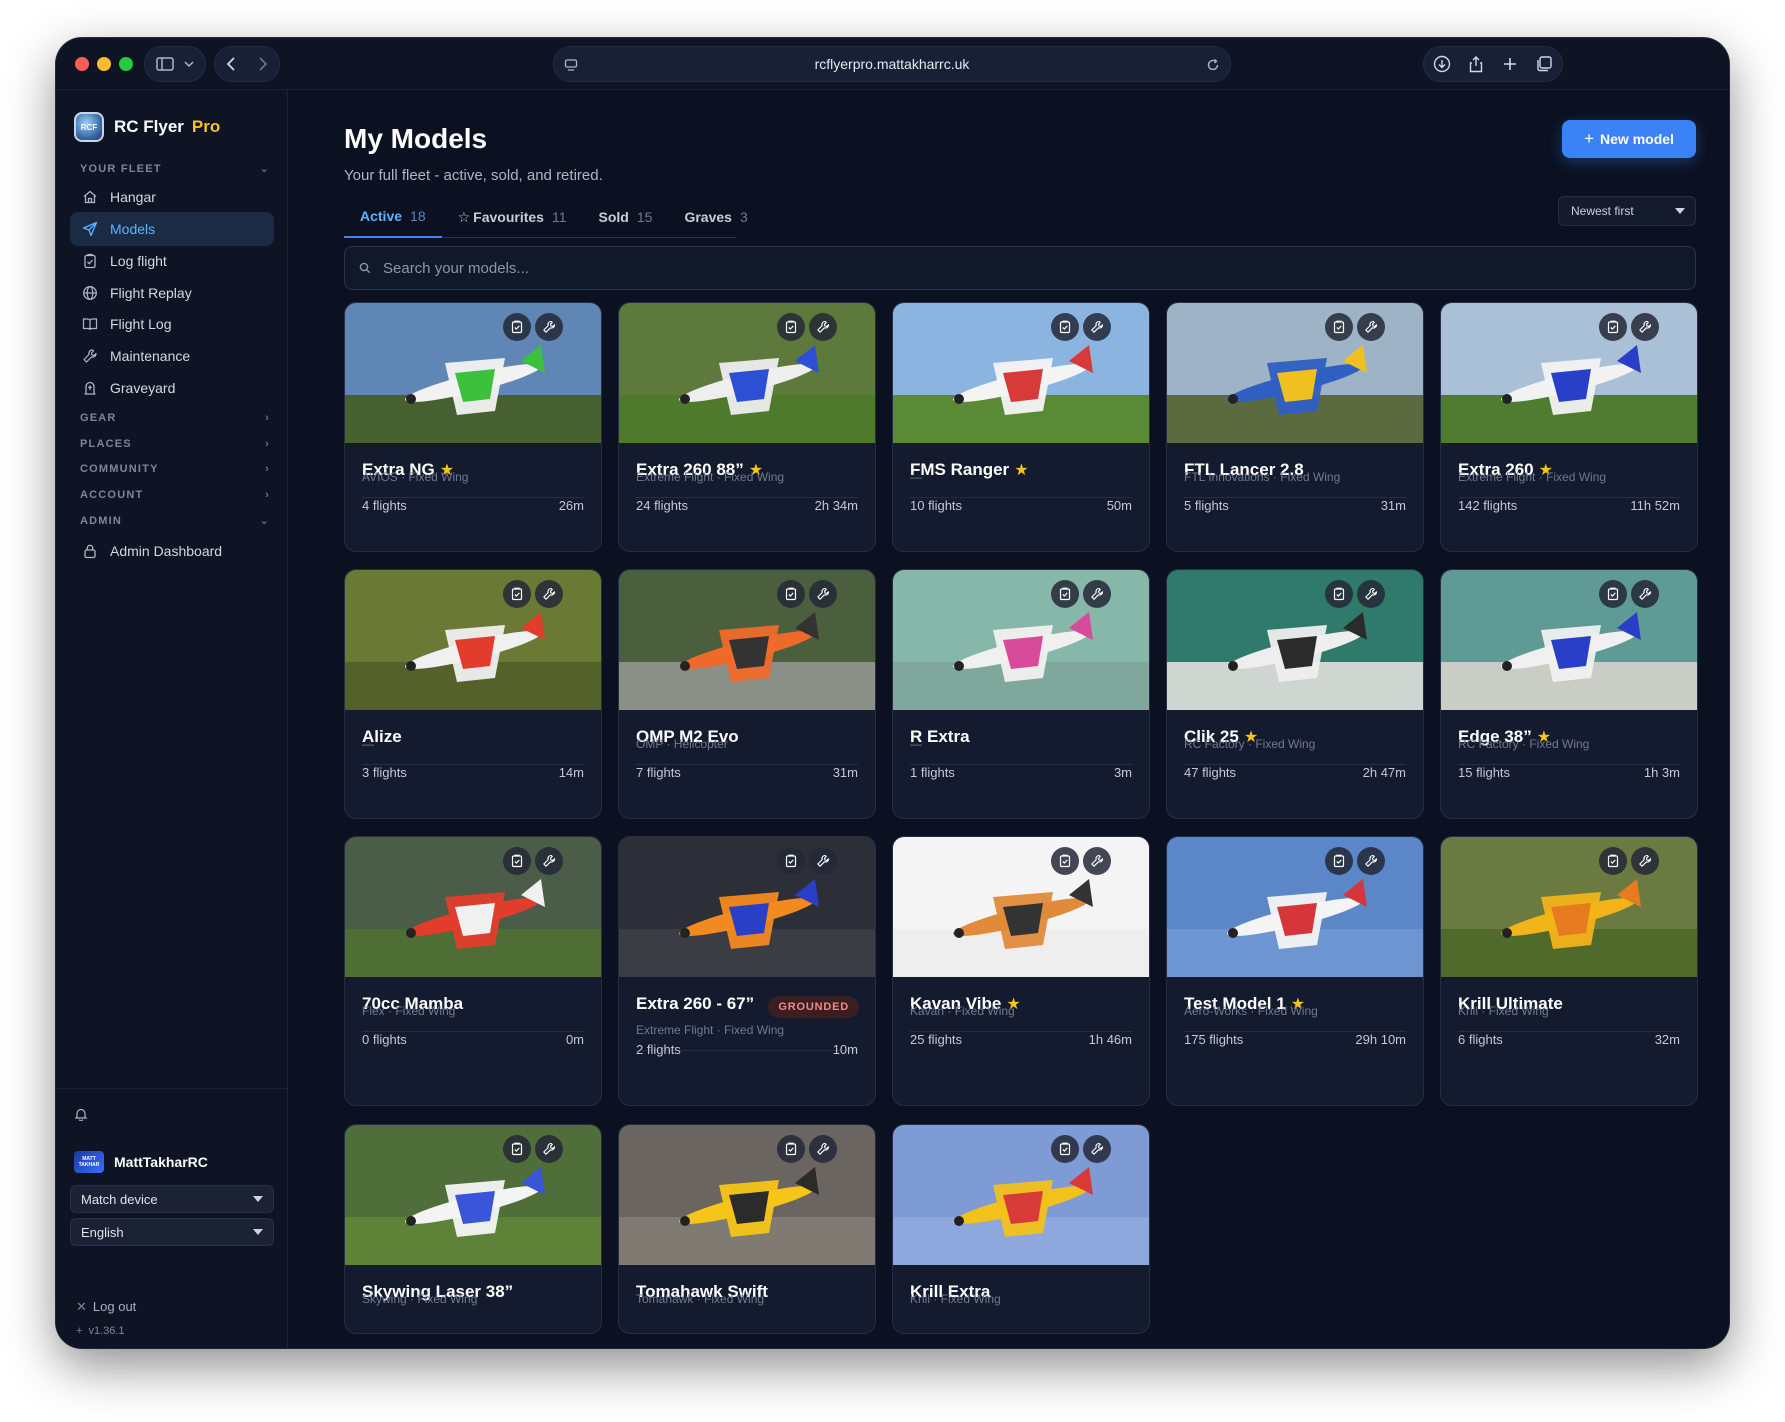 The width and height of the screenshot is (1785, 1422). I want to click on flight-count: 15 flights, so click(1484, 772).